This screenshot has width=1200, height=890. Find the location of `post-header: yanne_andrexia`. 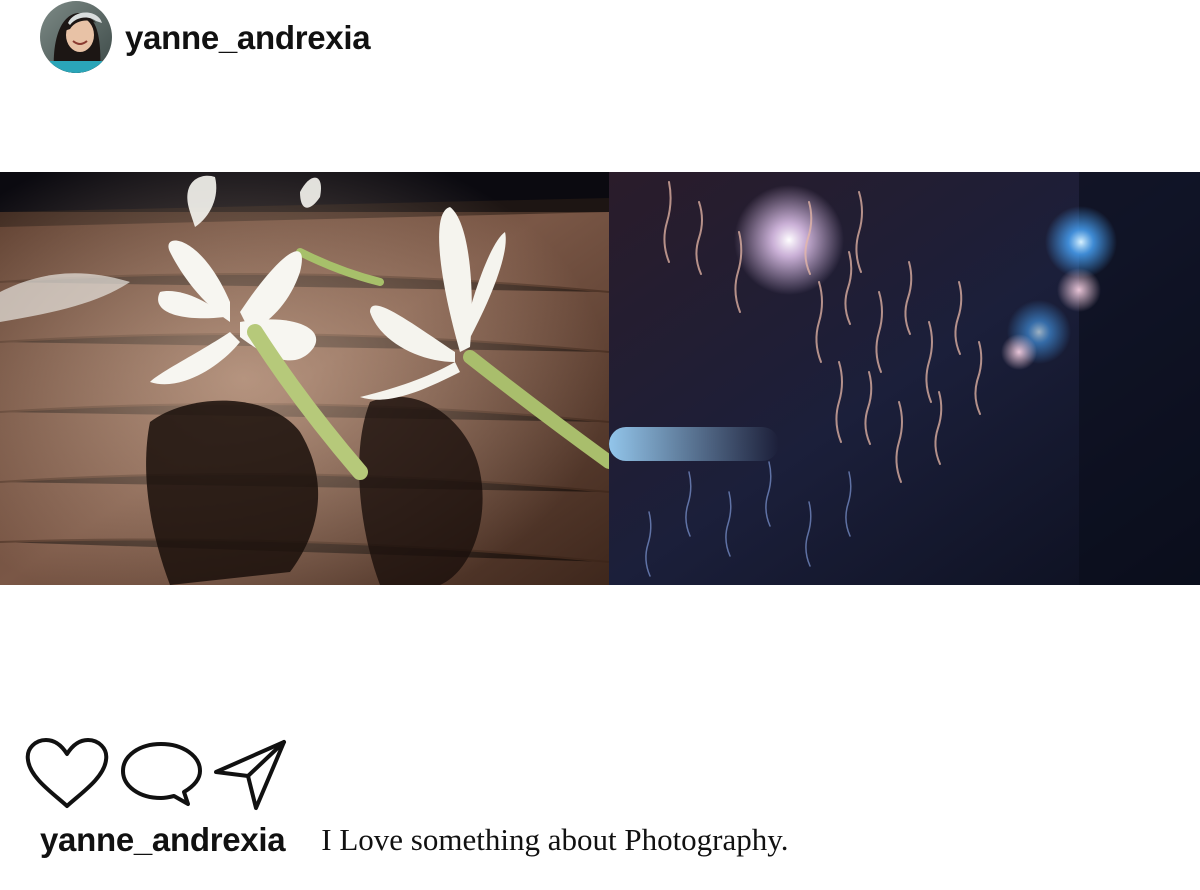

post-header: yanne_andrexia is located at coordinates (205, 37).